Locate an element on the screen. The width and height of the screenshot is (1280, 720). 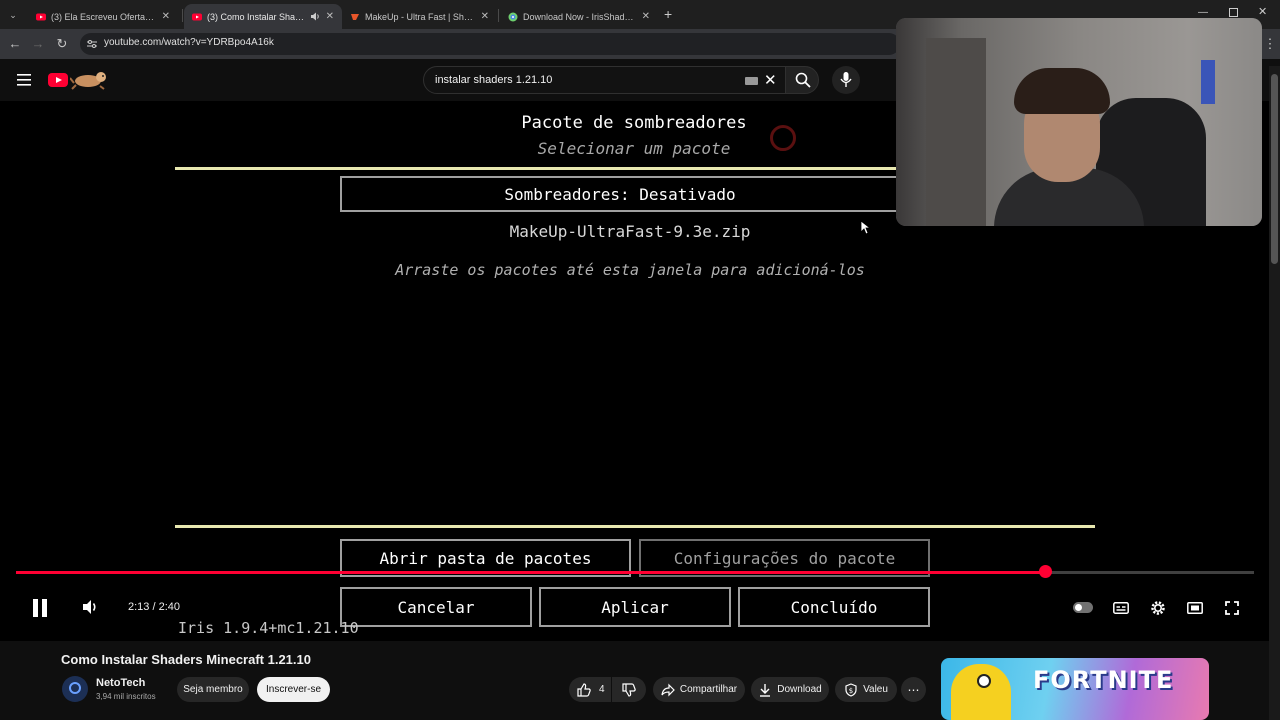
tab-3-close-icon: ✕ is located at coordinates (646, 16).